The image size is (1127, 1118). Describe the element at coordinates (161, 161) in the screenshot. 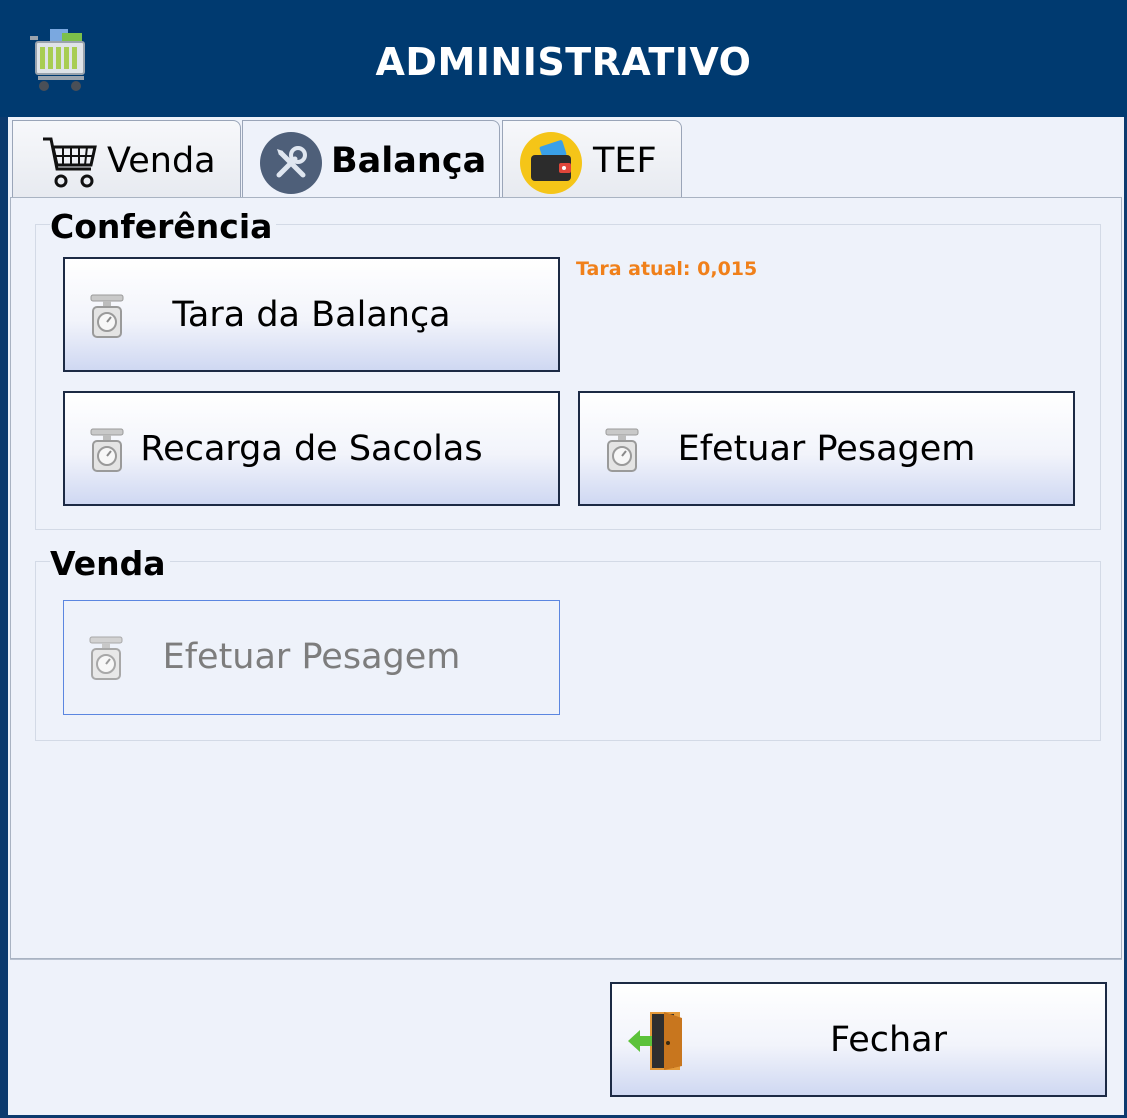

I see `tab-venda-label: Venda` at that location.